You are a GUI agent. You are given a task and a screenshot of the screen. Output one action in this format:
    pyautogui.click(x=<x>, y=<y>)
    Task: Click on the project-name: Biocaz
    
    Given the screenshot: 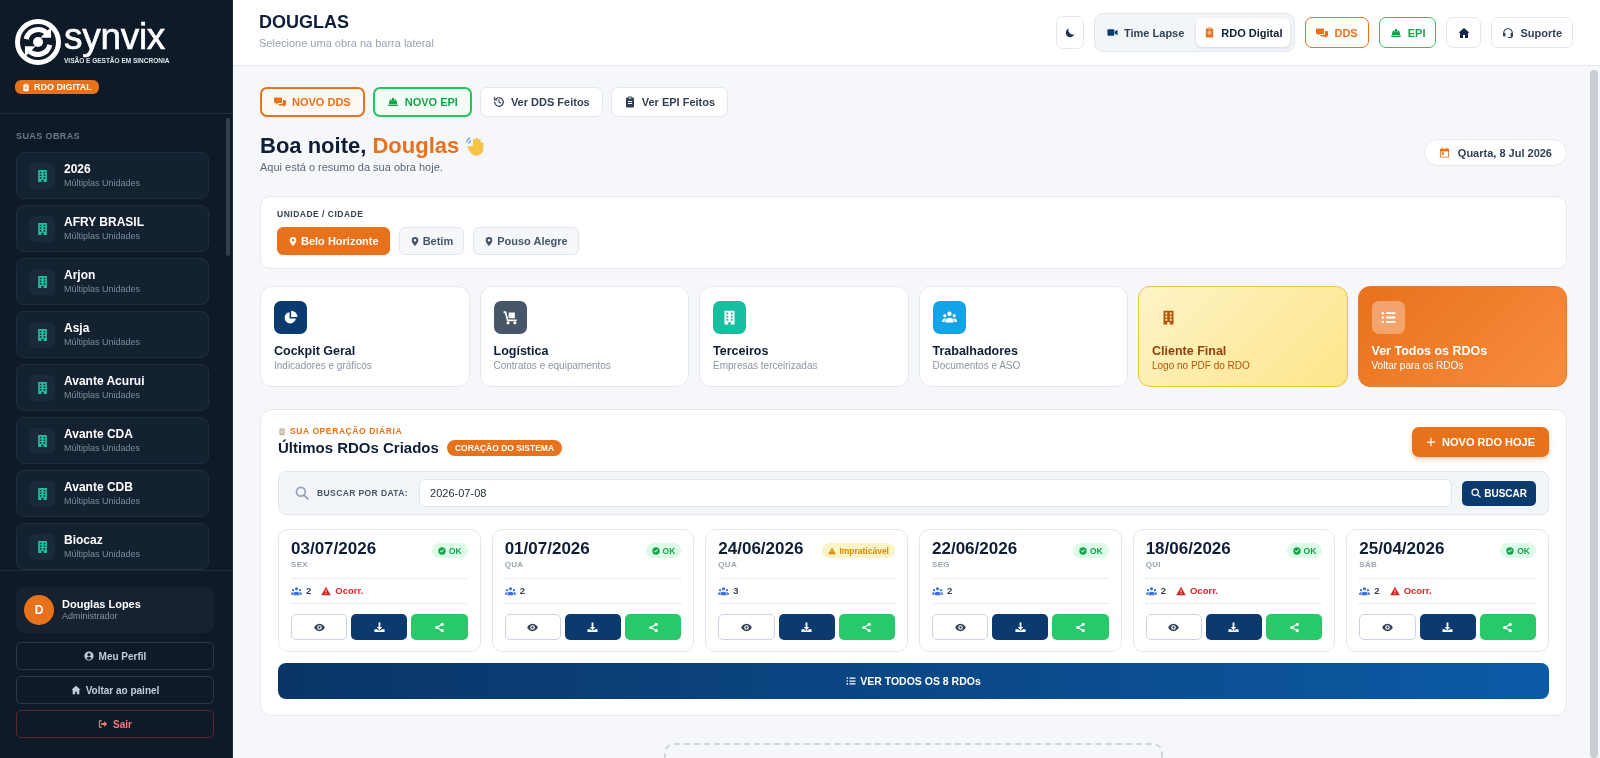 What is the action you would take?
    pyautogui.click(x=84, y=540)
    